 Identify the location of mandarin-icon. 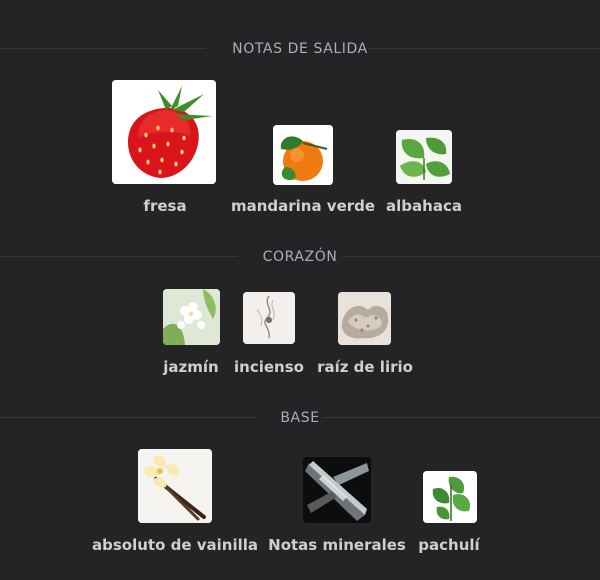
(303, 155).